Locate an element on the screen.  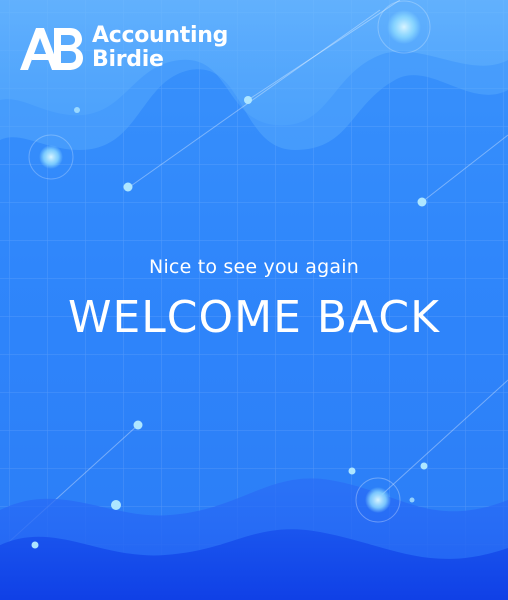
brand-name-line1: Accounting is located at coordinates (160, 35).